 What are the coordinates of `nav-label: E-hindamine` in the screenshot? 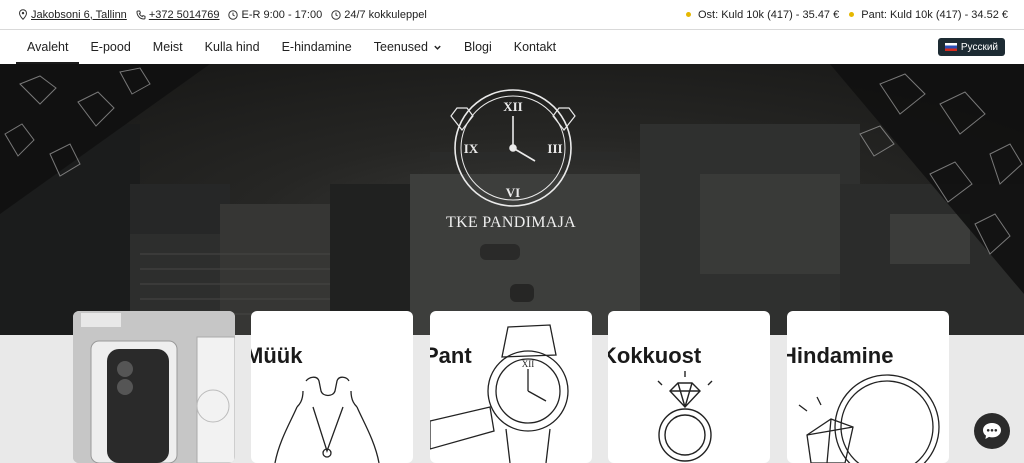 It's located at (316, 47).